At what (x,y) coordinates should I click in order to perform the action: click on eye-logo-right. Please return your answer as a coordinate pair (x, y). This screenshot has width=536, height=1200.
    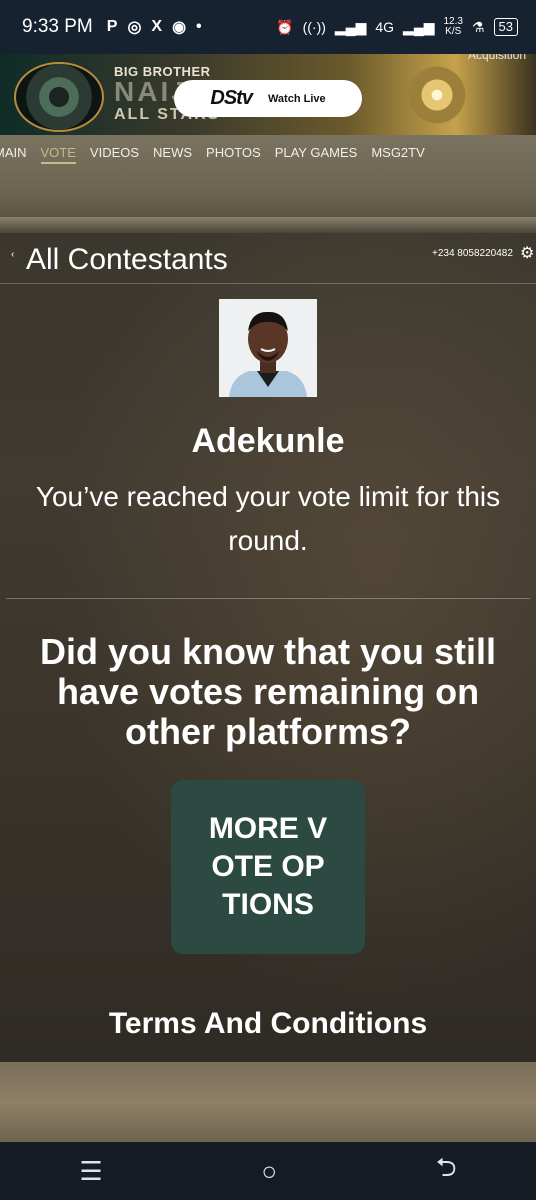
    Looking at the image, I should click on (437, 95).